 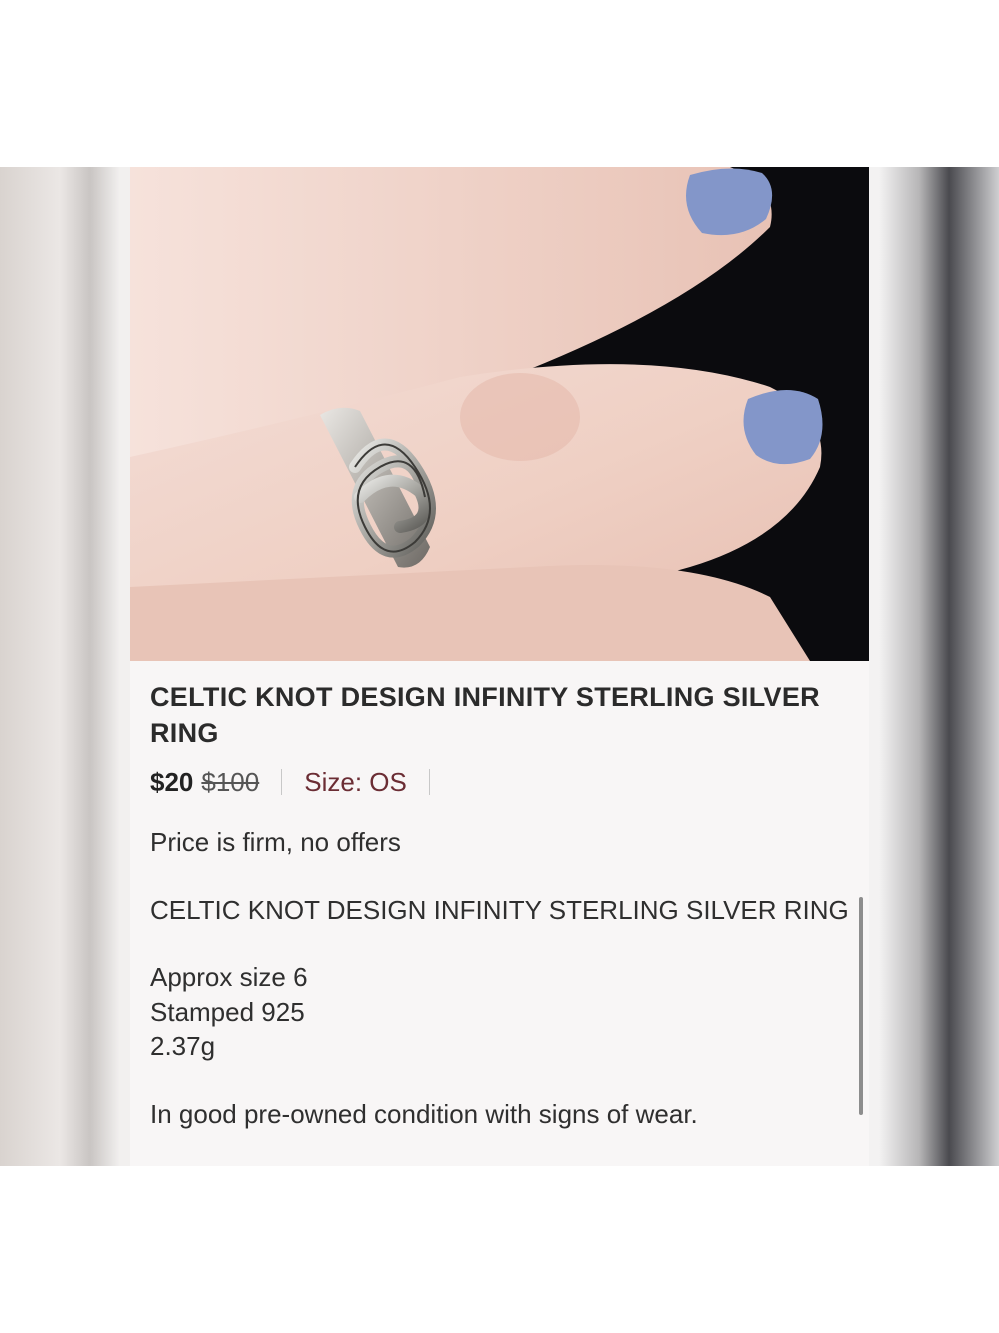 What do you see at coordinates (355, 781) in the screenshot?
I see `size-label: Size: OS` at bounding box center [355, 781].